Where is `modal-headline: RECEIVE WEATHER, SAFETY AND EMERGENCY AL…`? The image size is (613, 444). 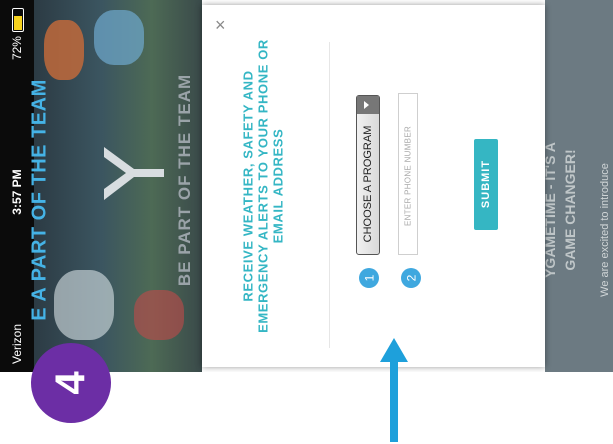
modal-headline: RECEIVE WEATHER, SAFETY AND EMERGENCY AL… is located at coordinates (263, 186).